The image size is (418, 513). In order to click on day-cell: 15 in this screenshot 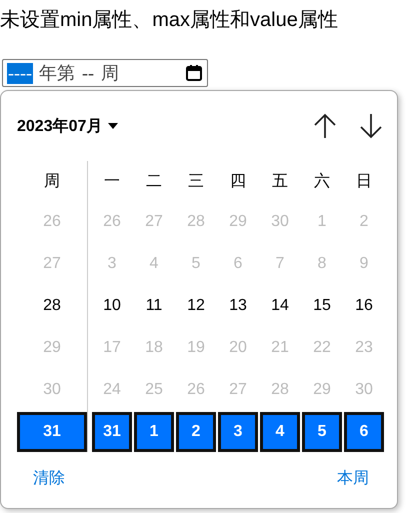, I will do `click(322, 306)`.